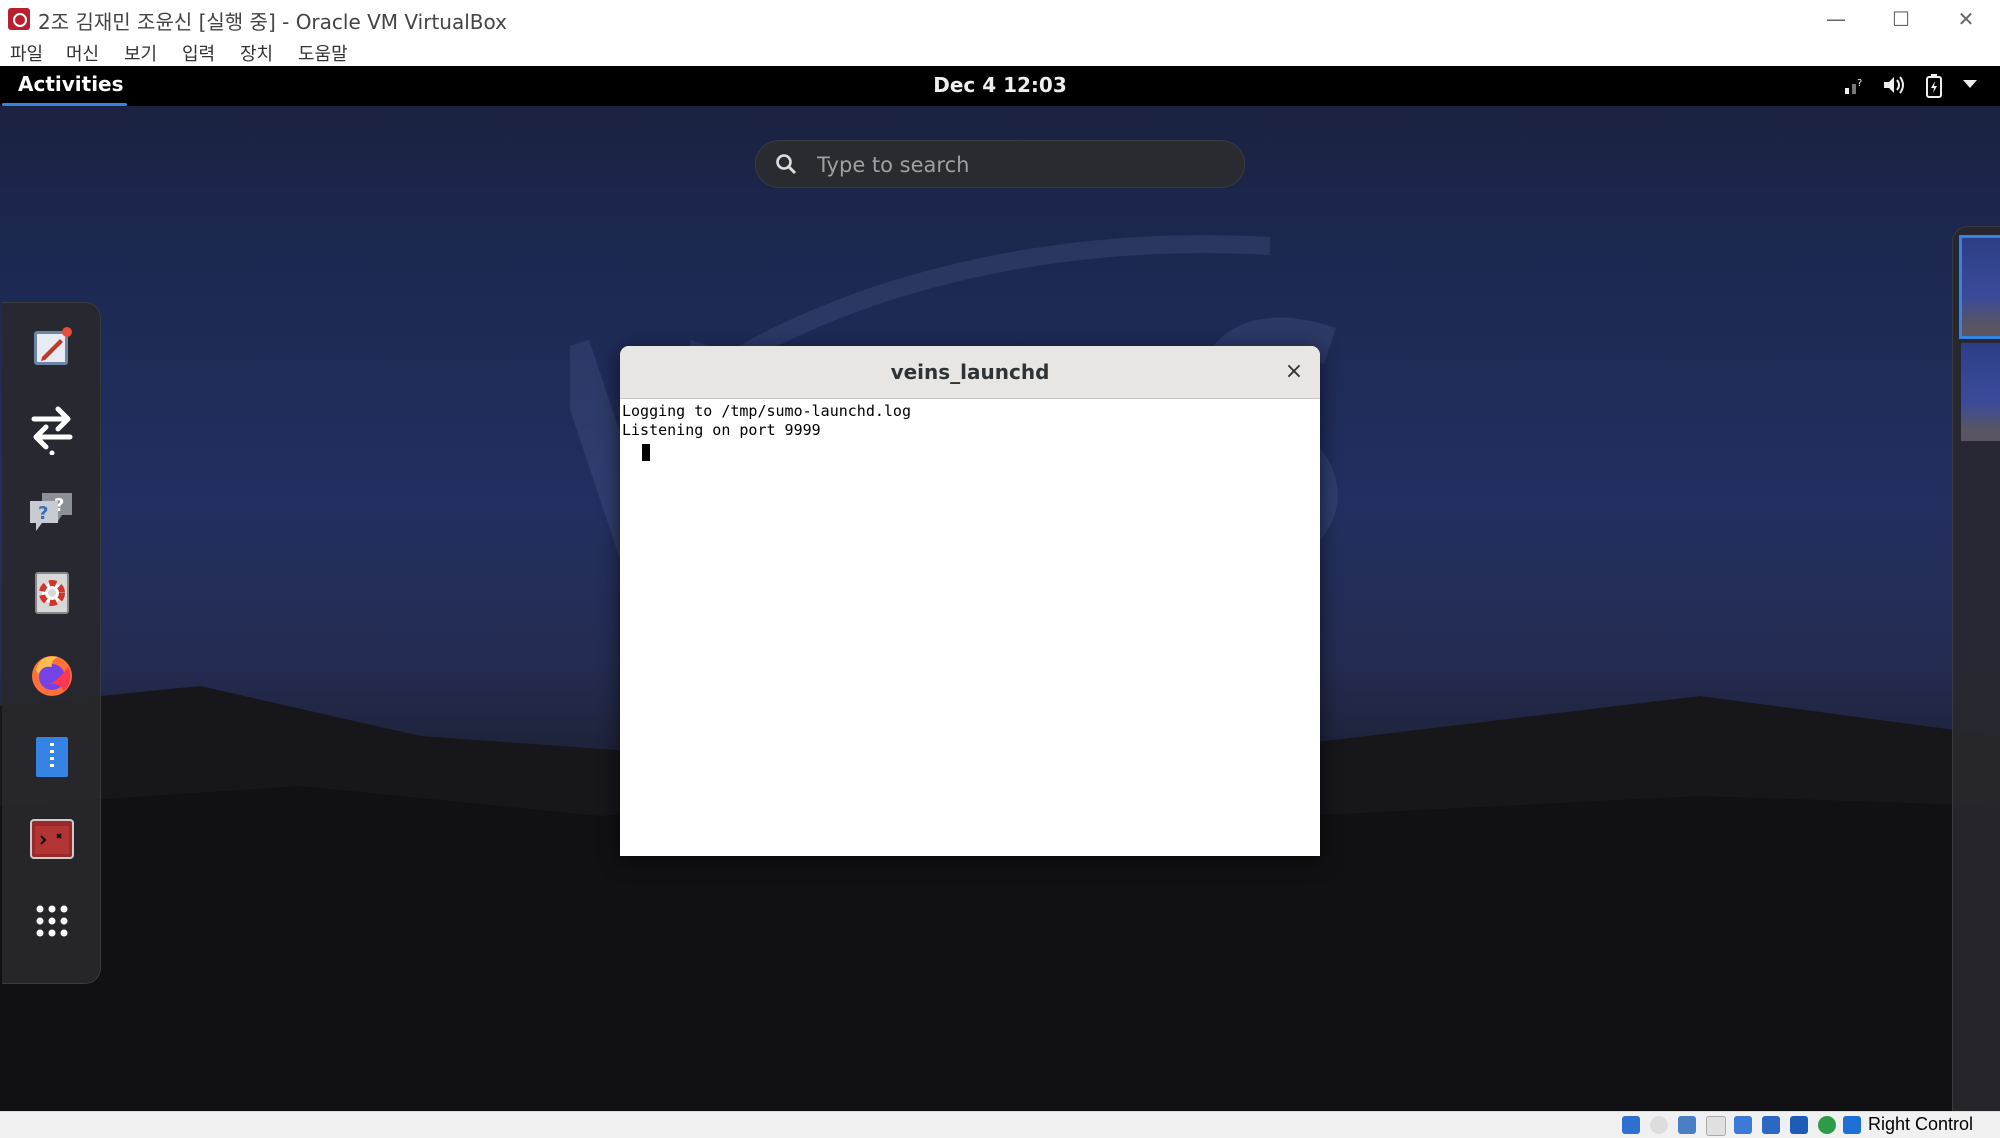  Describe the element at coordinates (52, 839) in the screenshot. I see `terminal-app-icon` at that location.